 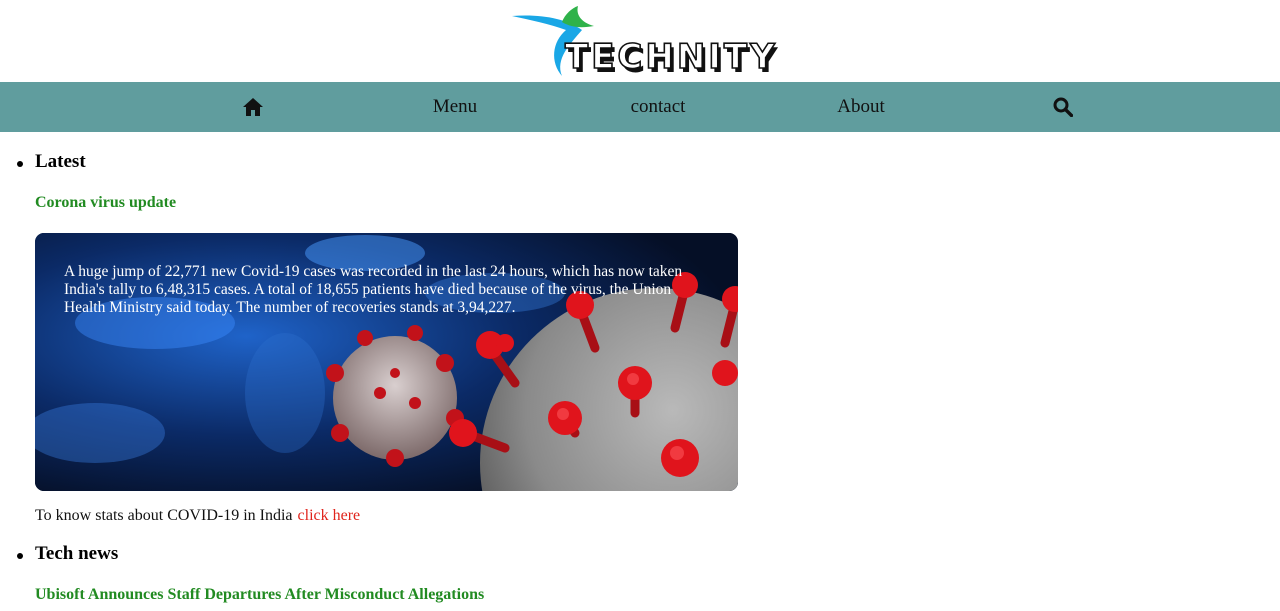 I want to click on nav-about-label: About, so click(x=861, y=106).